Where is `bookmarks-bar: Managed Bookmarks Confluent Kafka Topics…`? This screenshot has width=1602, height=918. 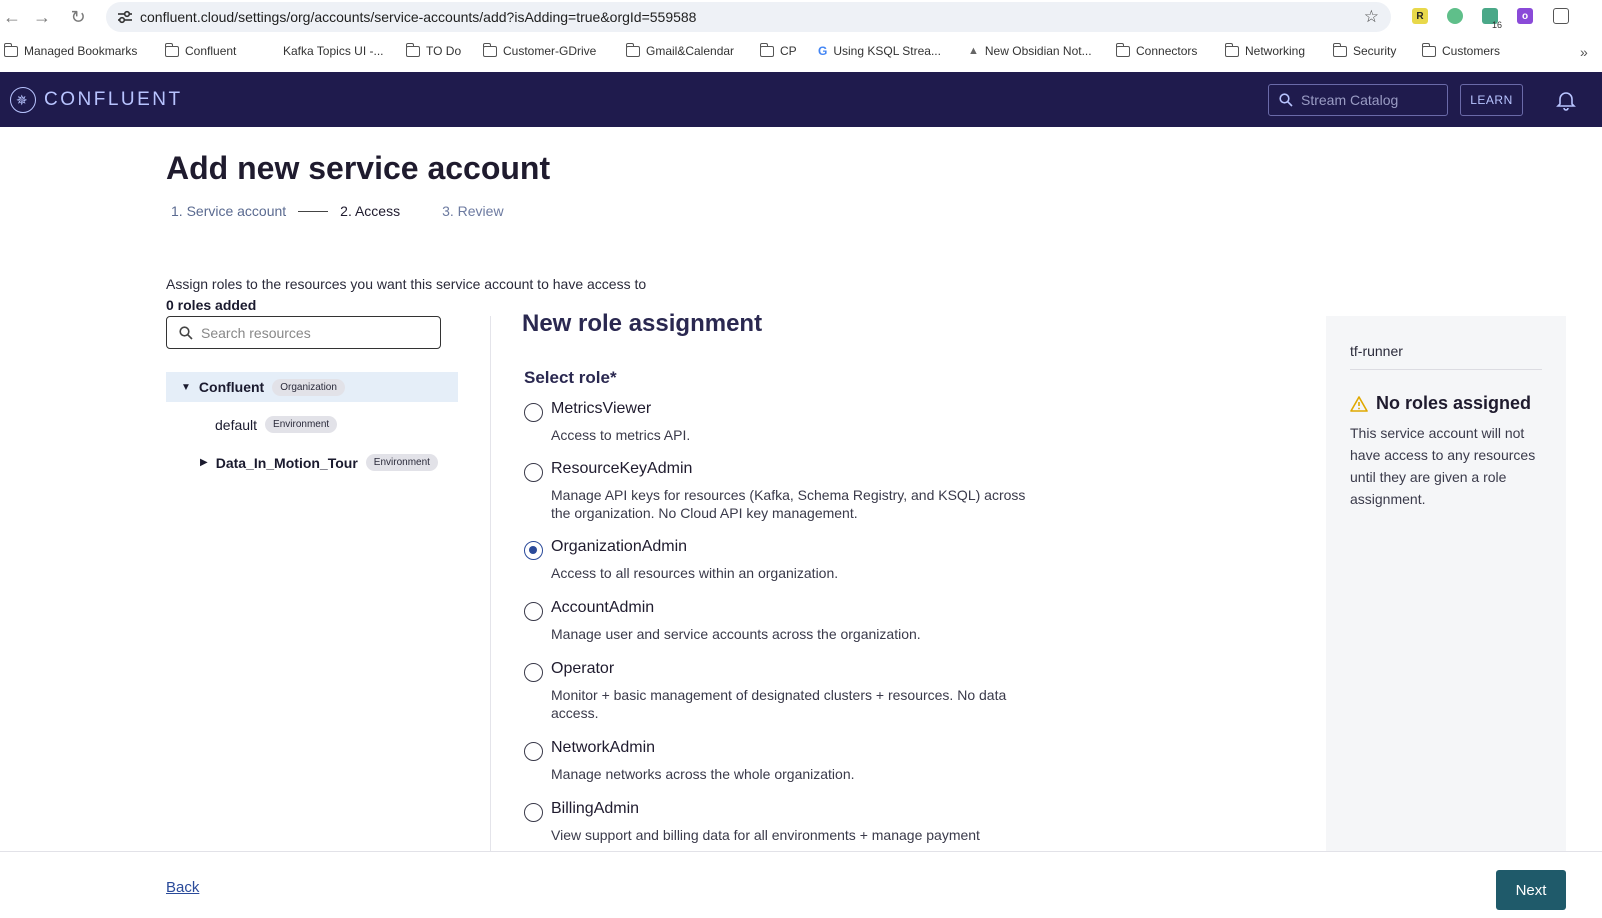 bookmarks-bar: Managed Bookmarks Confluent Kafka Topics… is located at coordinates (801, 52).